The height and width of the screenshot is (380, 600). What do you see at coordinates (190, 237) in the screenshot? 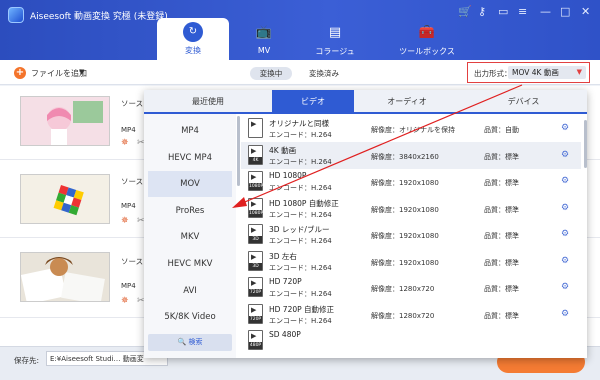
I see `category-item: MKV` at bounding box center [190, 237].